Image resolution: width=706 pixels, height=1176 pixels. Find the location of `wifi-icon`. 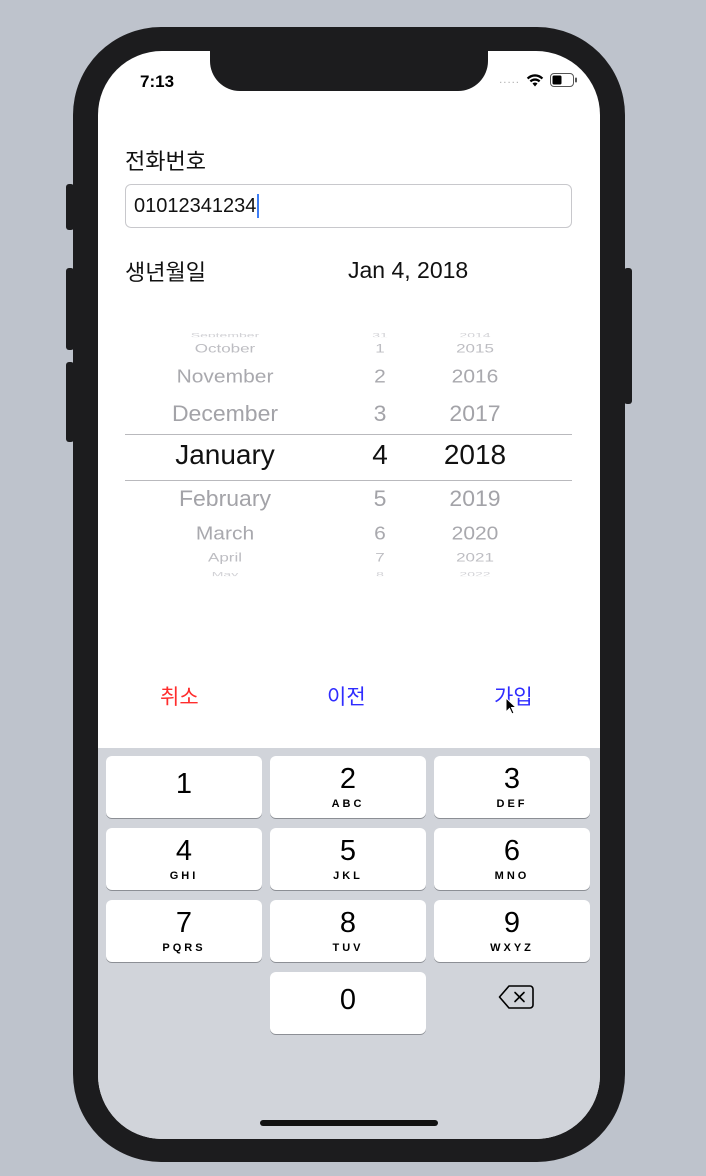

wifi-icon is located at coordinates (535, 80).